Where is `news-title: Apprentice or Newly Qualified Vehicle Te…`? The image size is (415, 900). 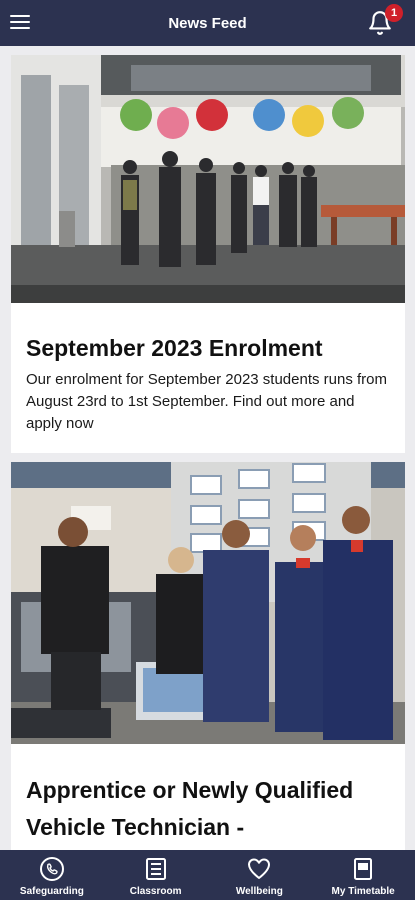
news-title: Apprentice or Newly Qualified Vehicle Te… is located at coordinates (190, 808).